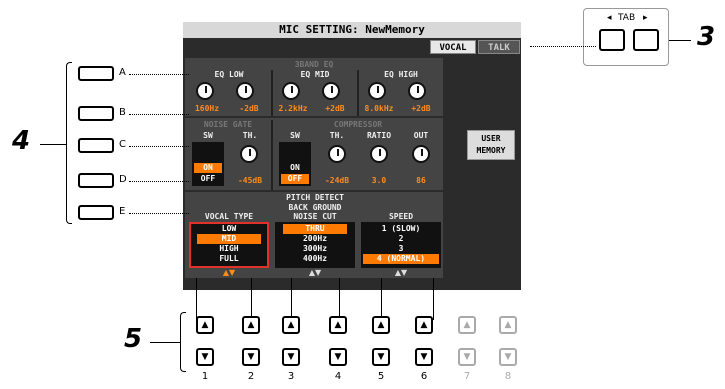 The width and height of the screenshot is (725, 389). Describe the element at coordinates (229, 239) in the screenshot. I see `vocal-type-mid: MID` at that location.